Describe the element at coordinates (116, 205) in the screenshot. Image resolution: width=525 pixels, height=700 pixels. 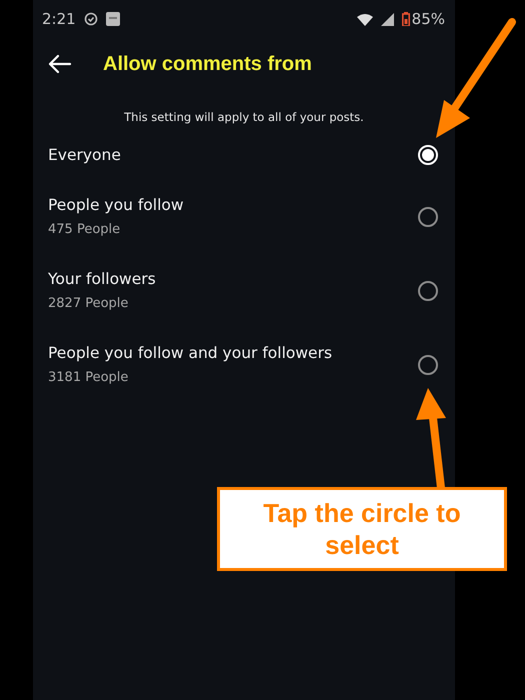
I see `option-label: People you follow` at that location.